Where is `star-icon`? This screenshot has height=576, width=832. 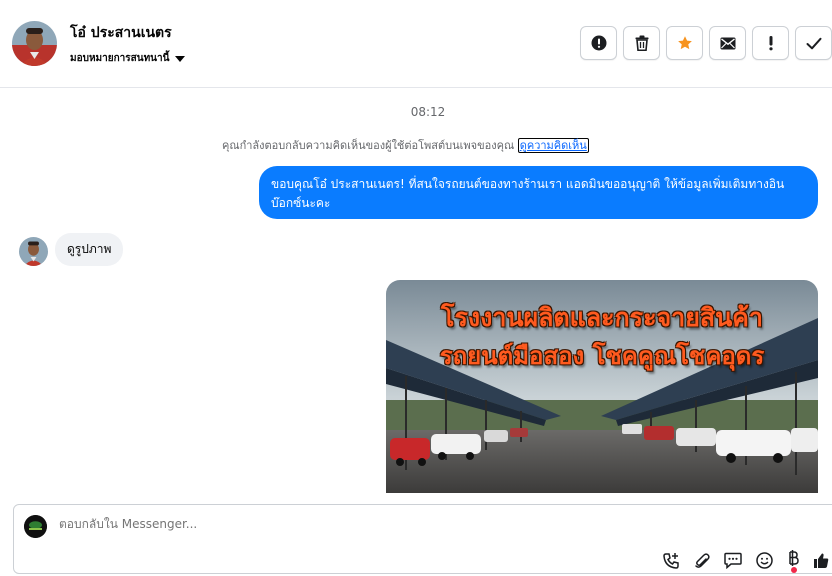
star-icon is located at coordinates (684, 43).